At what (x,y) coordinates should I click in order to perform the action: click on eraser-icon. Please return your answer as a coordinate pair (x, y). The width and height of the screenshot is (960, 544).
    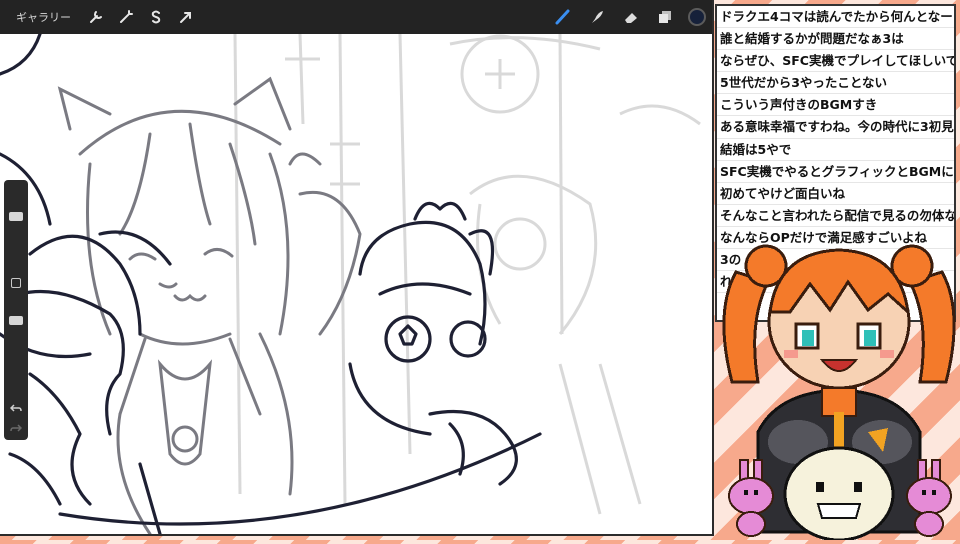
    Looking at the image, I should click on (631, 17).